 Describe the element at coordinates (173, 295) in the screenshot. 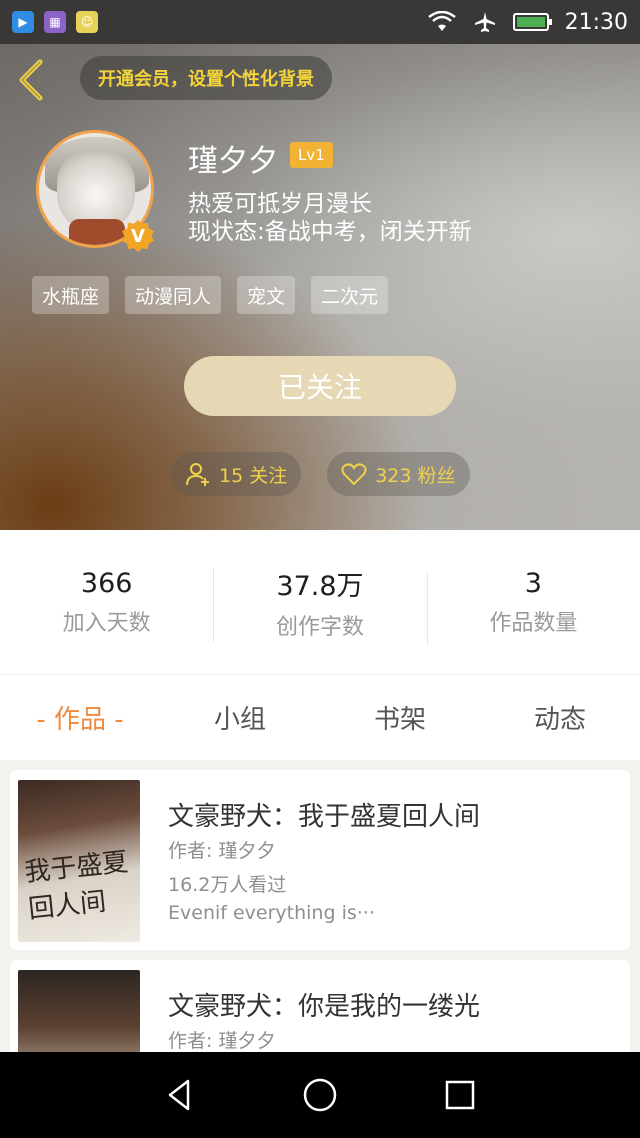

I see `tag-item: 动漫同人` at that location.